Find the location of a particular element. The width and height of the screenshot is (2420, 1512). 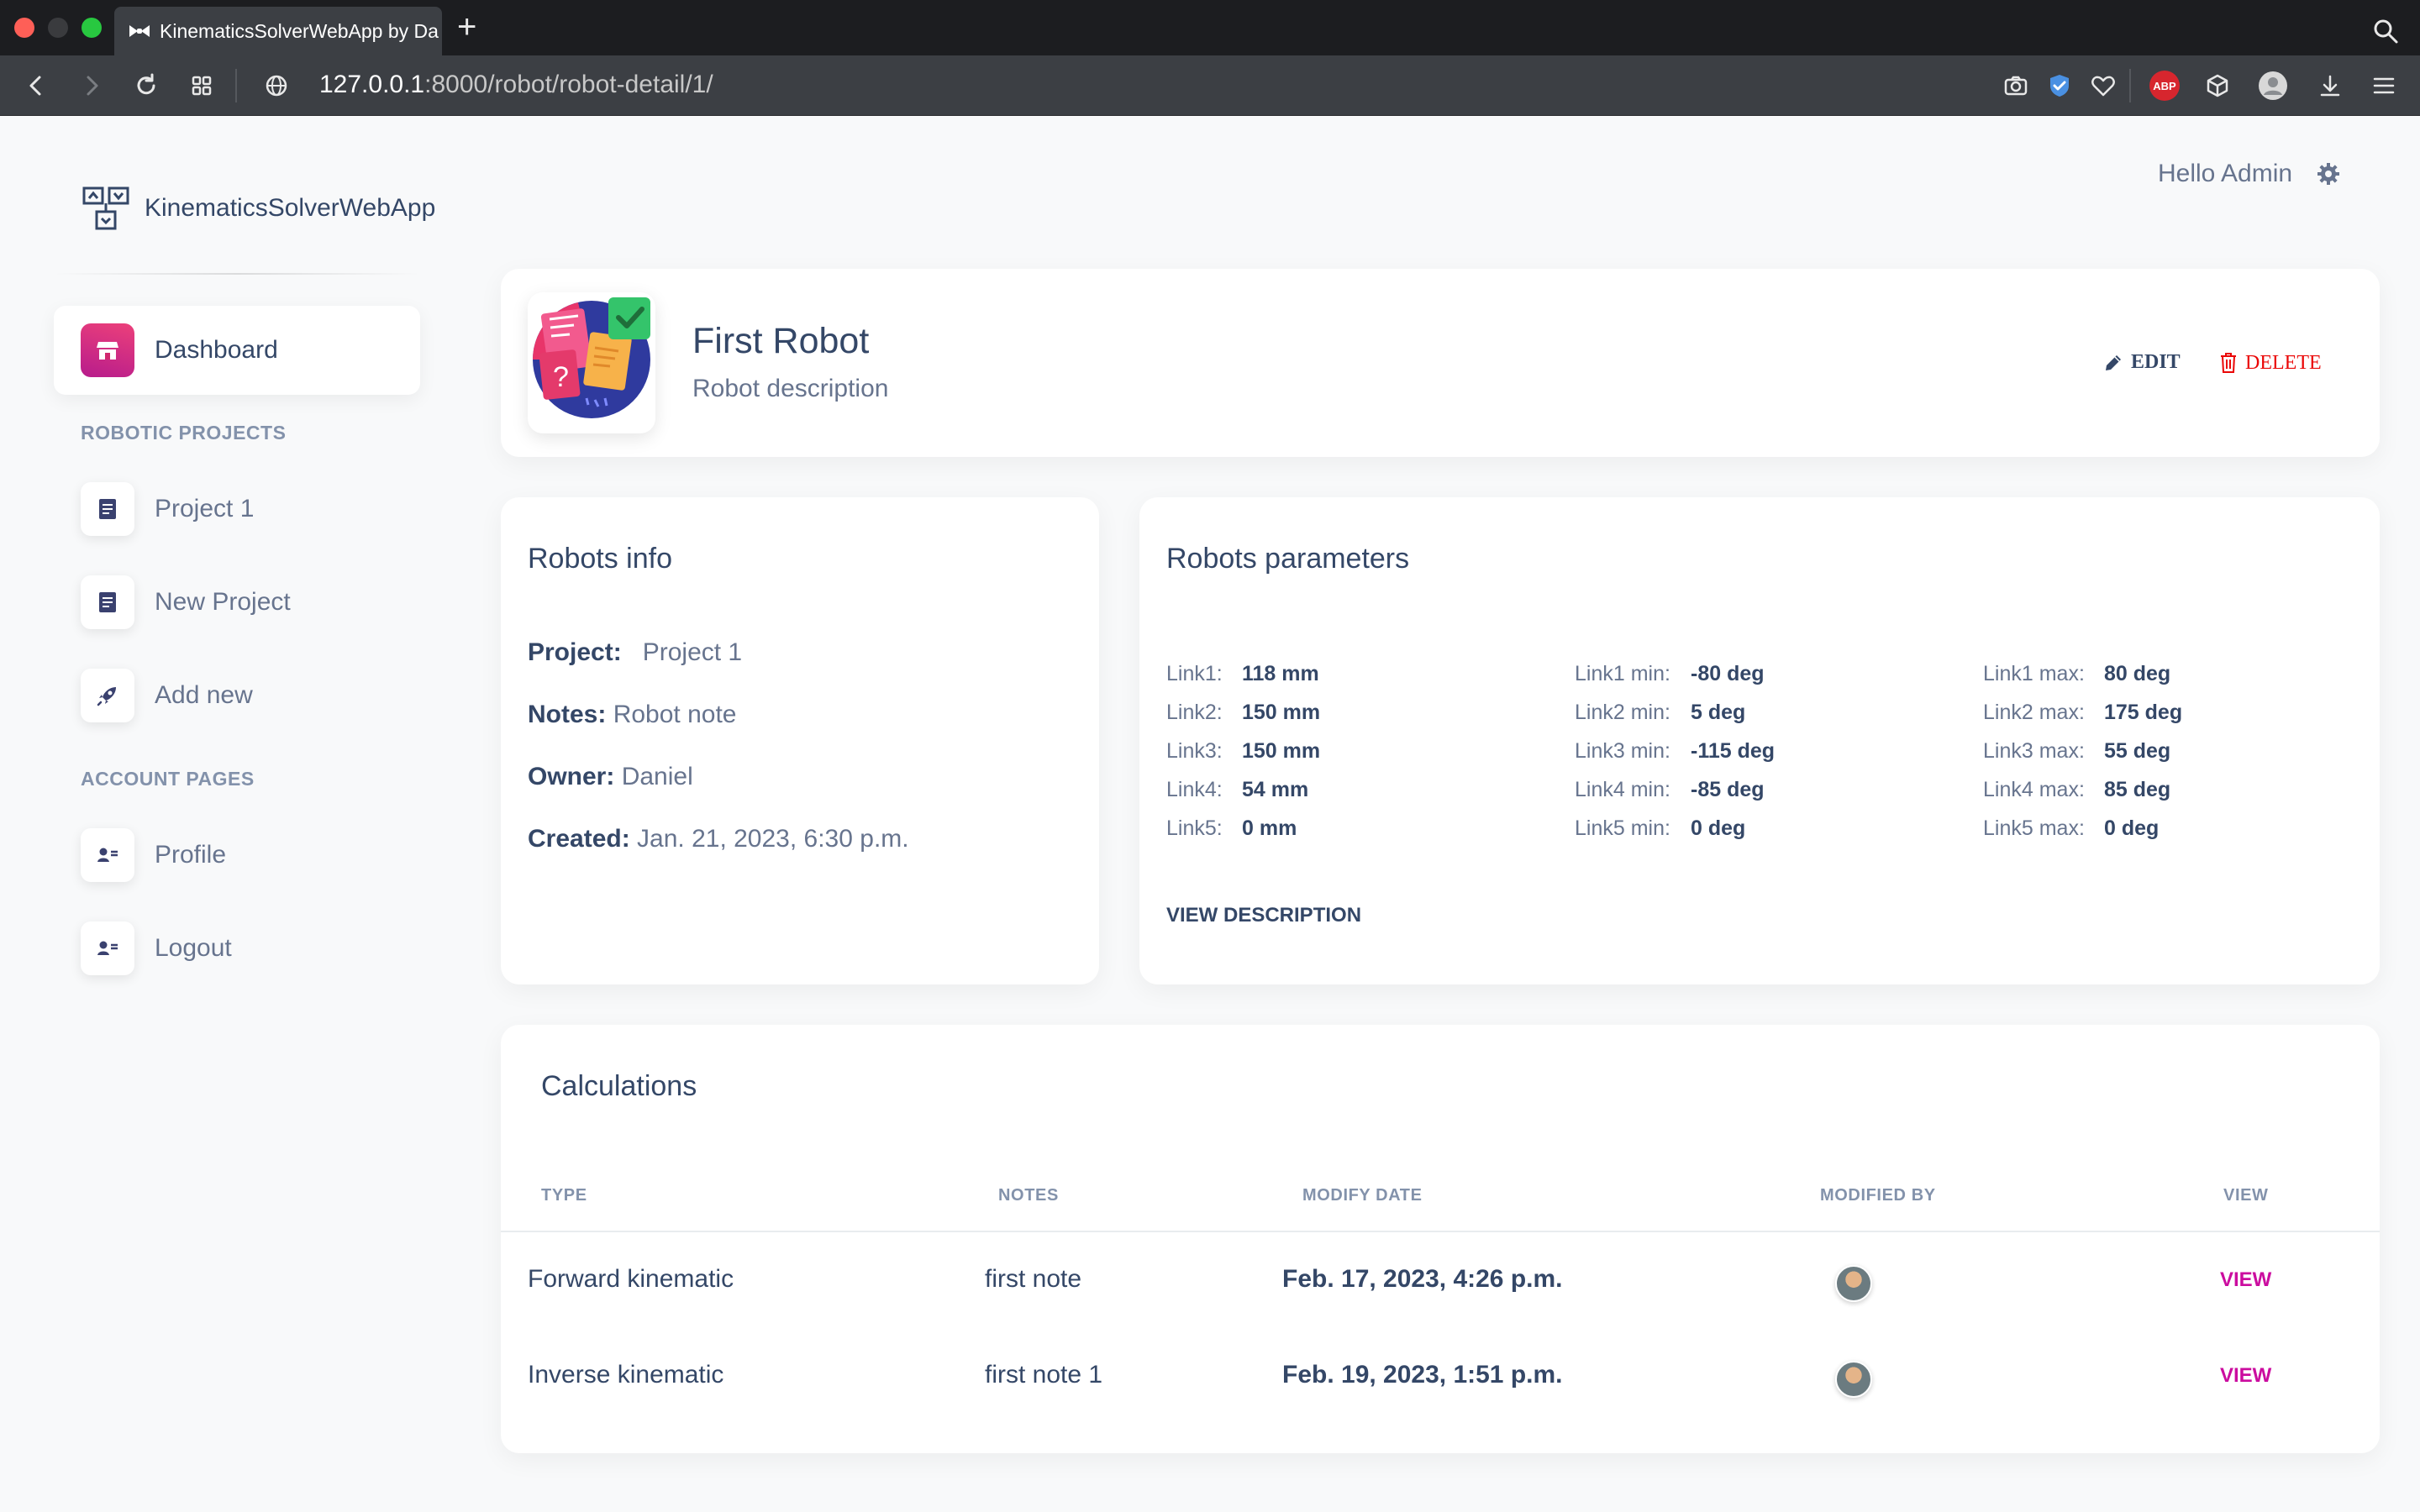

sidebar-item-dashboard: Dashboard is located at coordinates (237, 350).